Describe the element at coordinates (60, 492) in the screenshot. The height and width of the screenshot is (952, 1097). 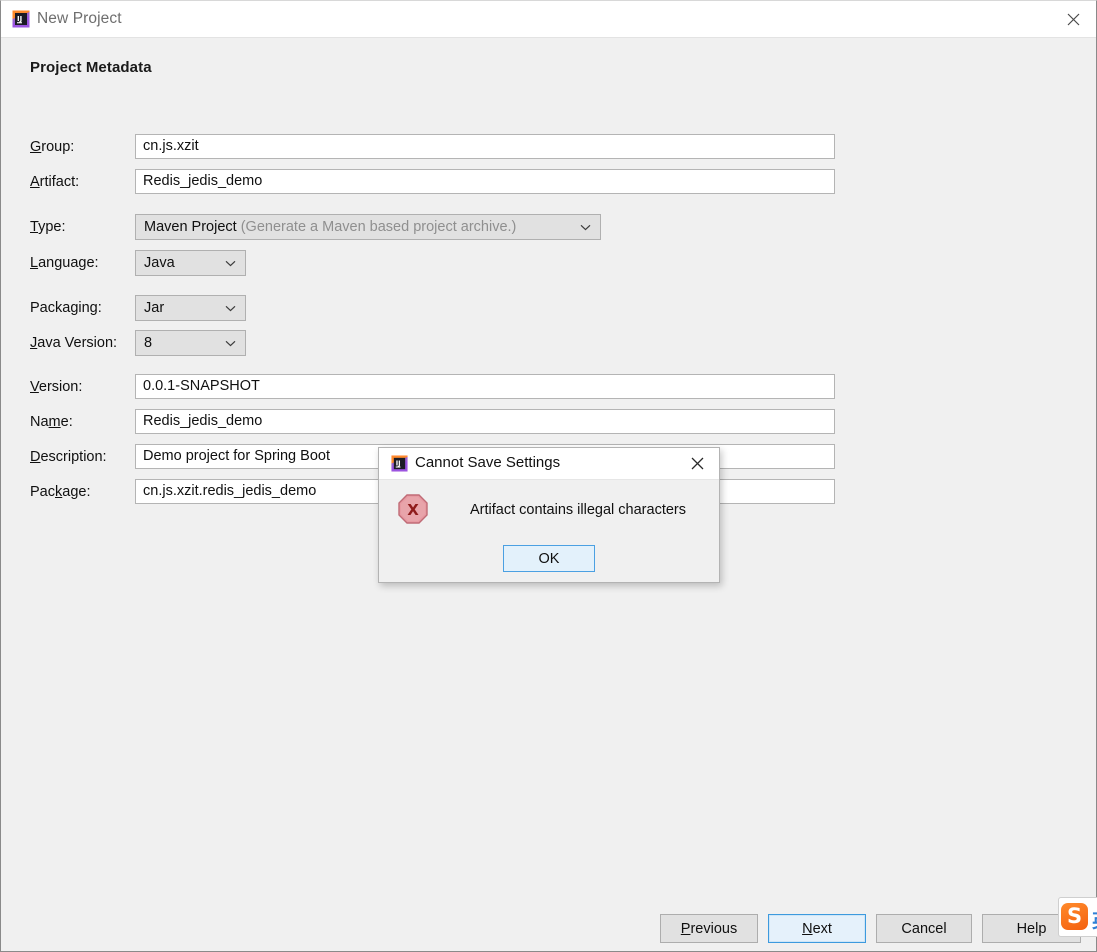
I see `label-package: Package:` at that location.